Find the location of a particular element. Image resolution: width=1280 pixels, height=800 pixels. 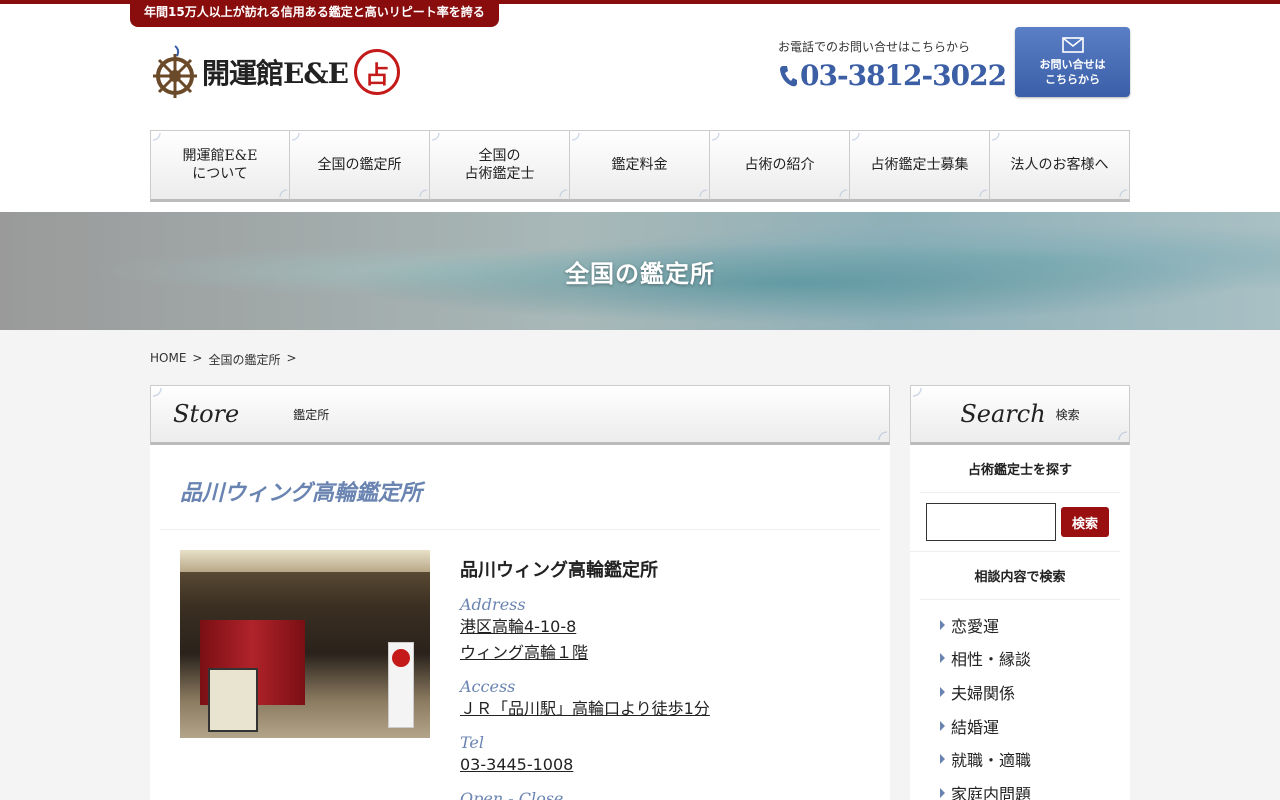

nav-item-methods: 占術の紹介 is located at coordinates (780, 166).